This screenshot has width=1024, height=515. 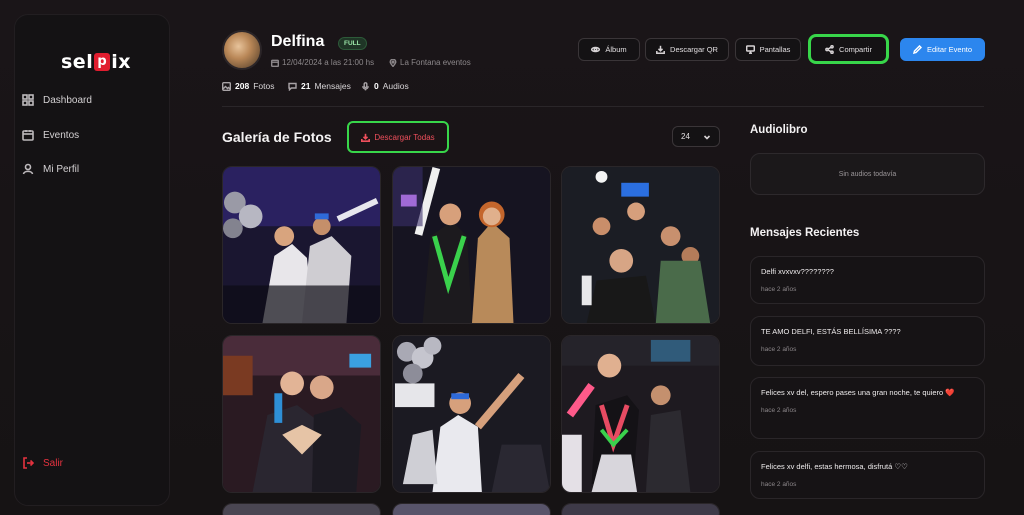 What do you see at coordinates (694, 49) in the screenshot?
I see `download-qr-button-label: Descargar QR` at bounding box center [694, 49].